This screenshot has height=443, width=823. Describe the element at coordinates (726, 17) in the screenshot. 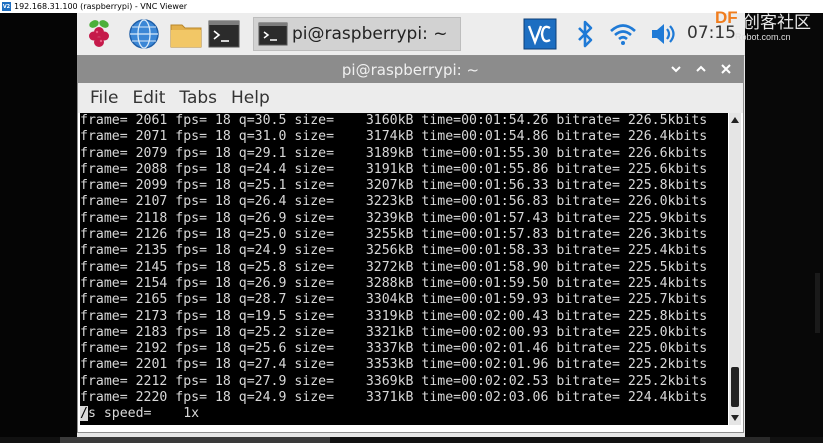

I see `watermark-brand: DF` at that location.